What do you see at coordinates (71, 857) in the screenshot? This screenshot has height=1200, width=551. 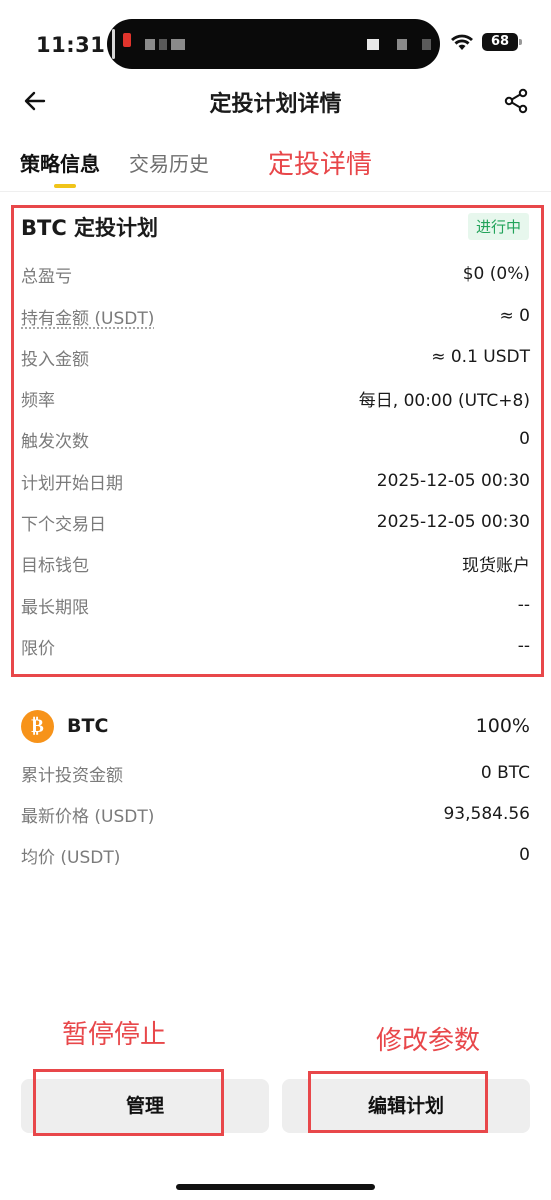 I see `row-label: 均价 (USDT)` at bounding box center [71, 857].